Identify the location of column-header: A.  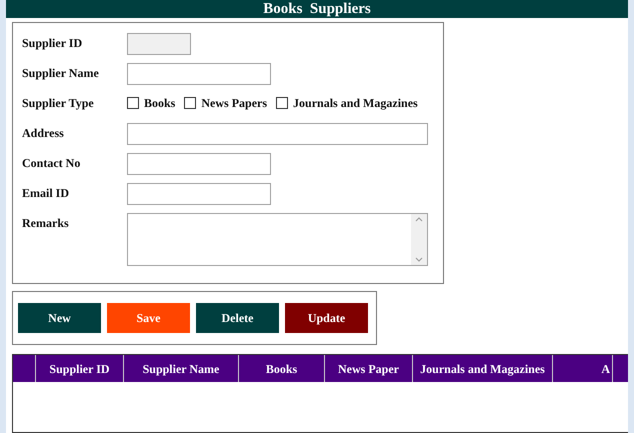
(583, 368).